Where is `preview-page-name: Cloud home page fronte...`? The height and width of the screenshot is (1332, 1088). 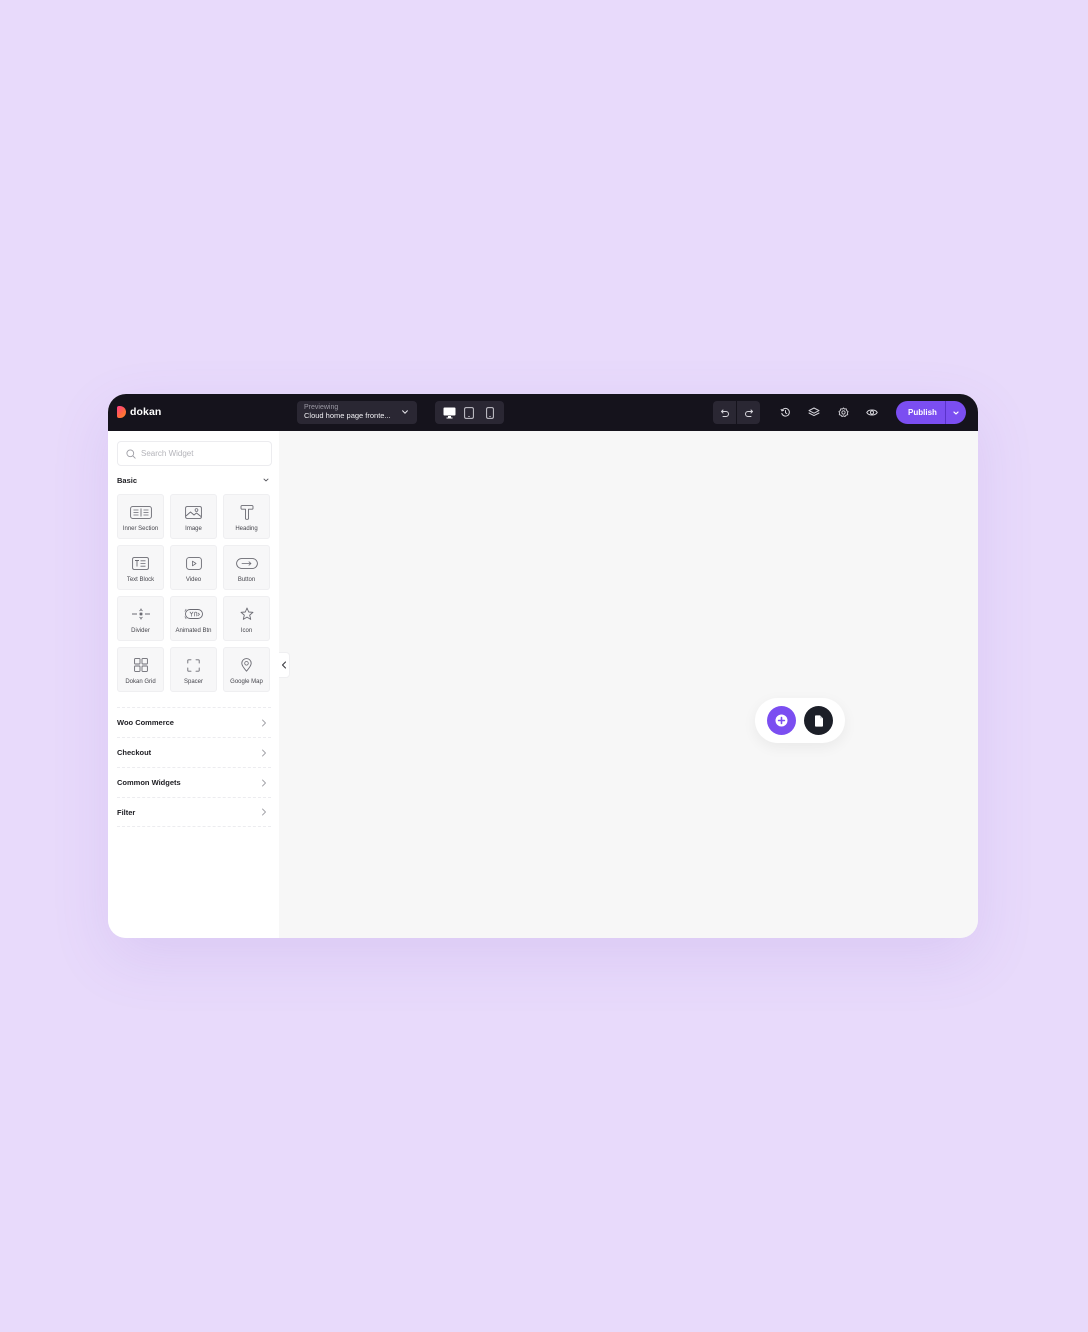 preview-page-name: Cloud home page fronte... is located at coordinates (347, 415).